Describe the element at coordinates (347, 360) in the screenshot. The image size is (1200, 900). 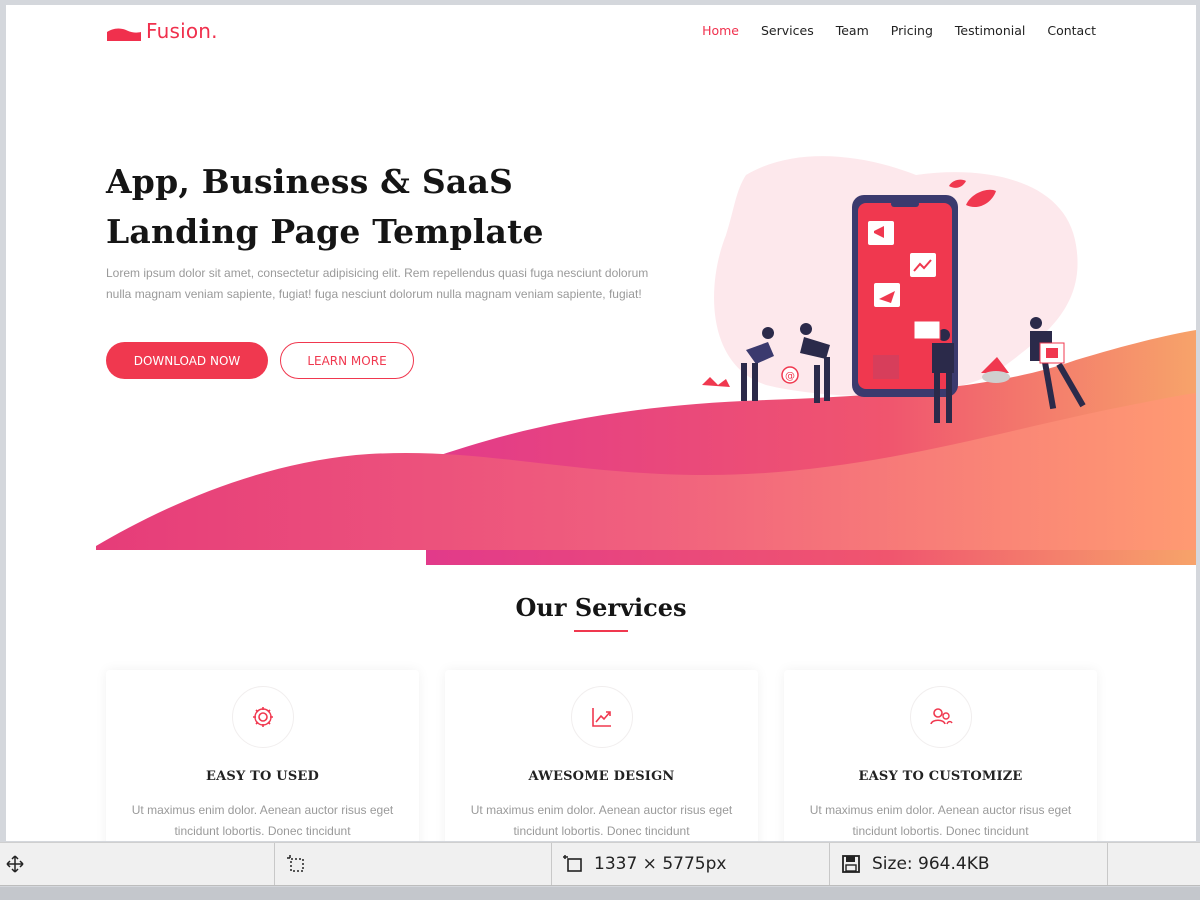
I see `learn-more-button: LEARN MORE` at that location.